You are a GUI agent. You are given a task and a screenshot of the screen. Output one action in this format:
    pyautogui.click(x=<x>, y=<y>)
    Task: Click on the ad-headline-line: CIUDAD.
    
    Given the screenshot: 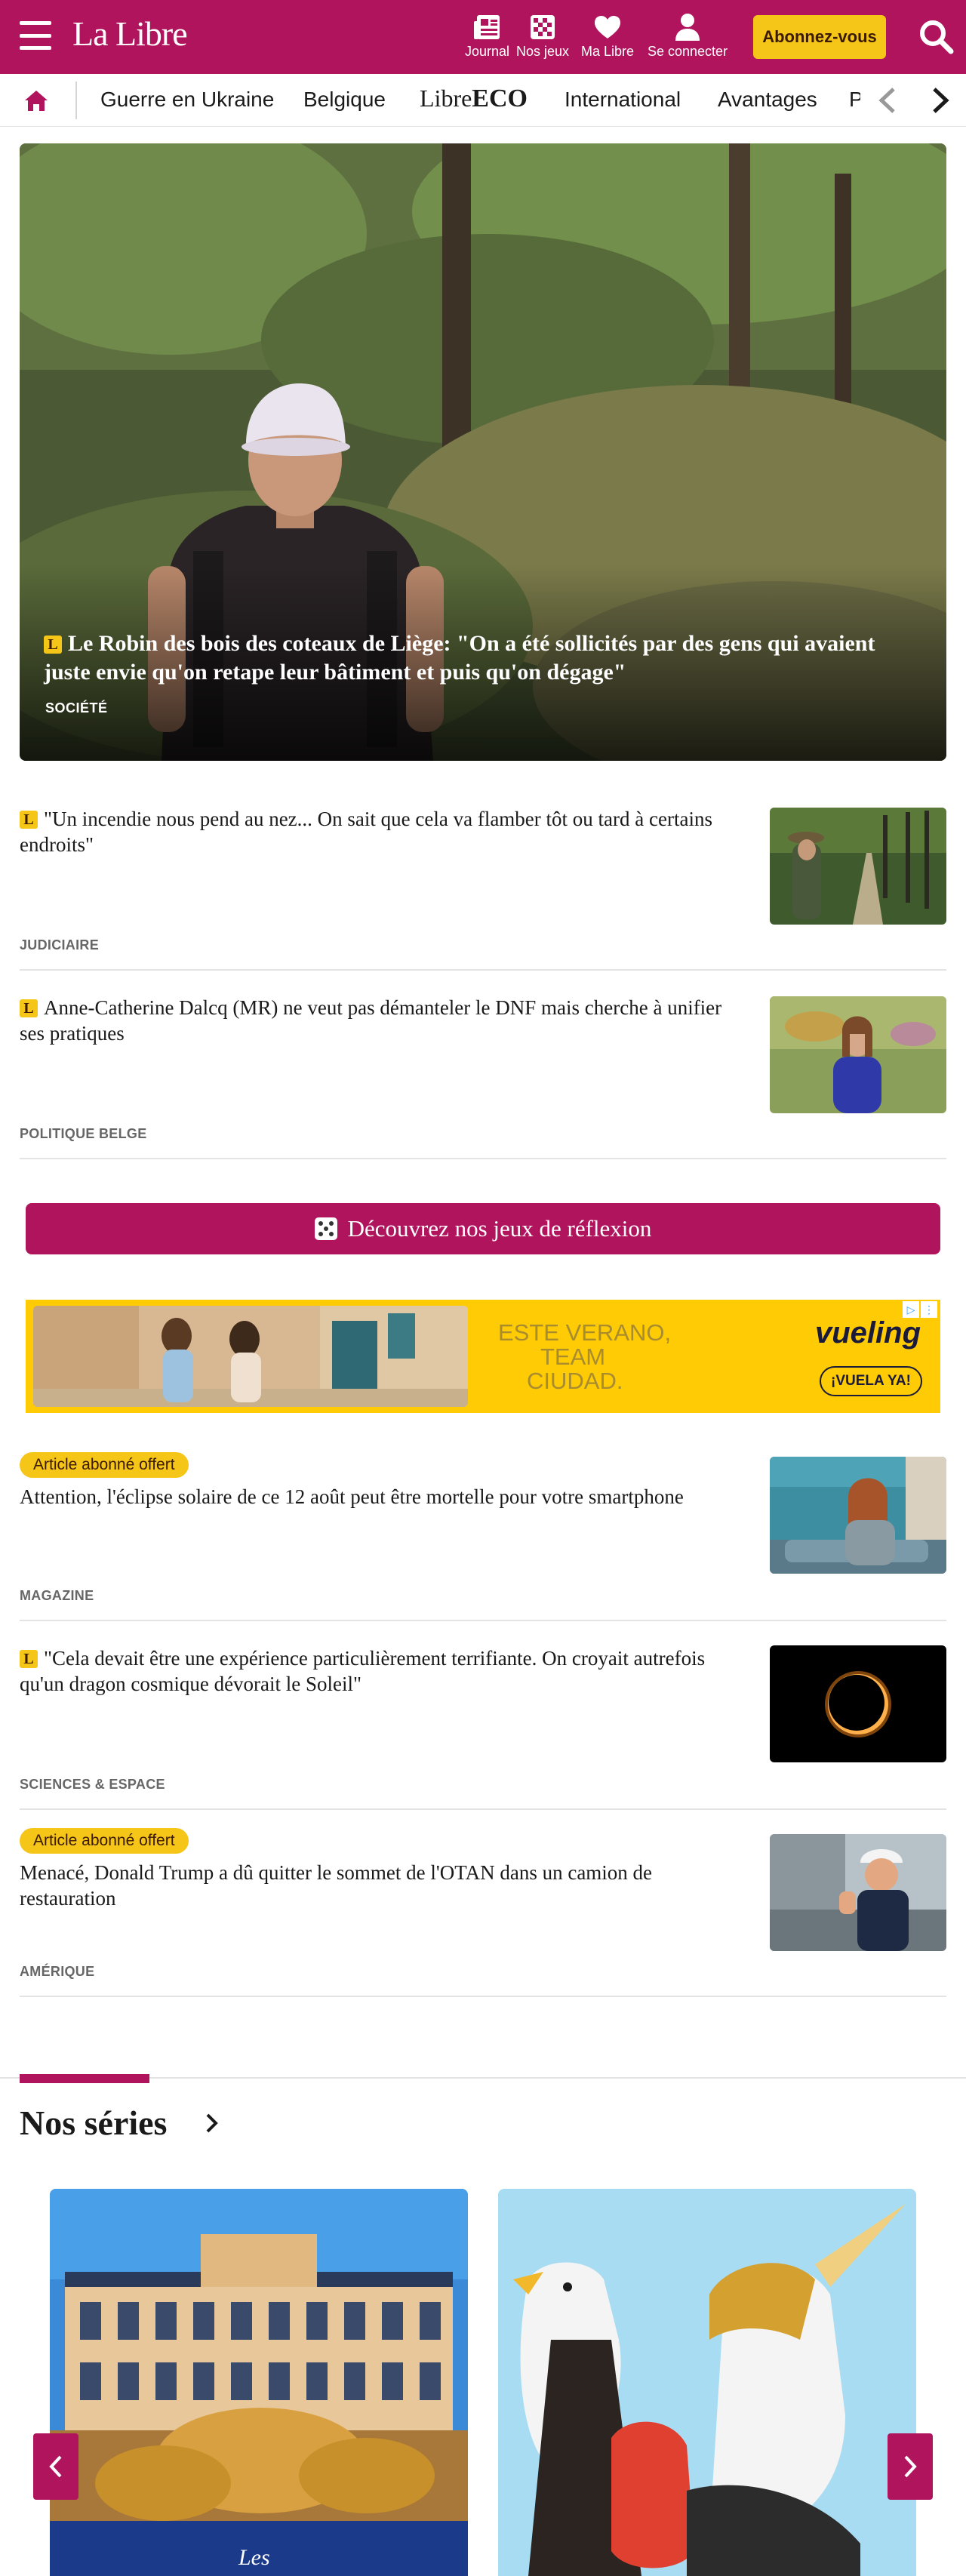 What is the action you would take?
    pyautogui.click(x=575, y=1381)
    